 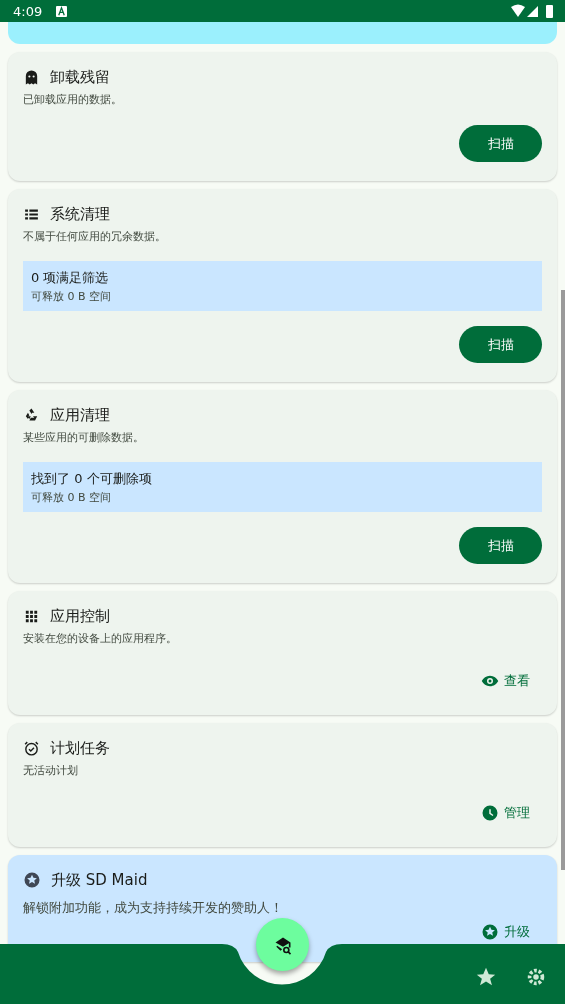 I want to click on card-subtitle: 无活动计划, so click(x=51, y=770).